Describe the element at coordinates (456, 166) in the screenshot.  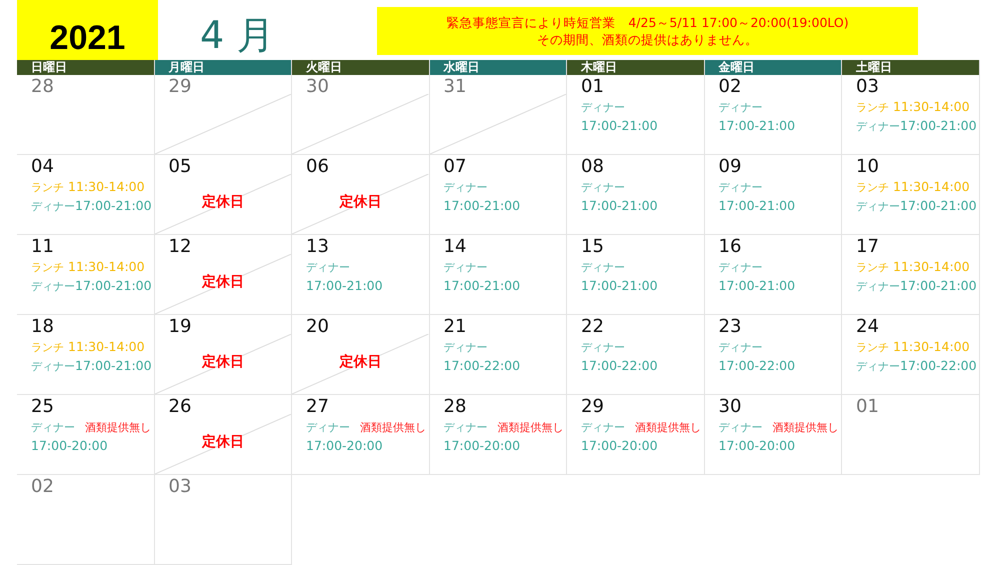
I see `date-number: 07` at that location.